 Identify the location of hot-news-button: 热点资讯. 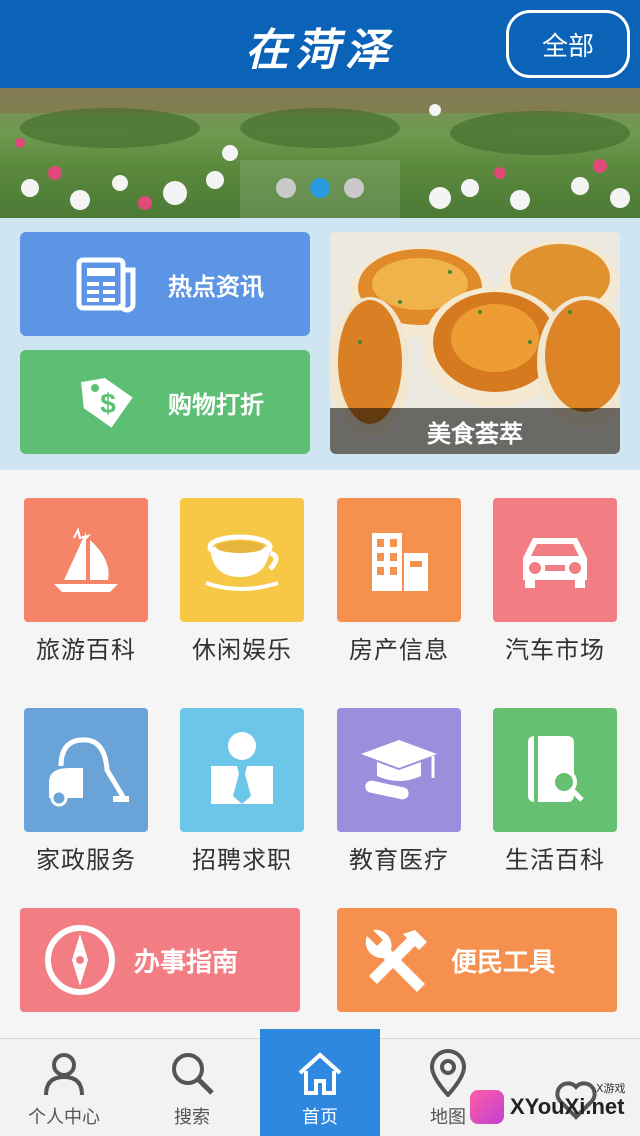
(165, 284).